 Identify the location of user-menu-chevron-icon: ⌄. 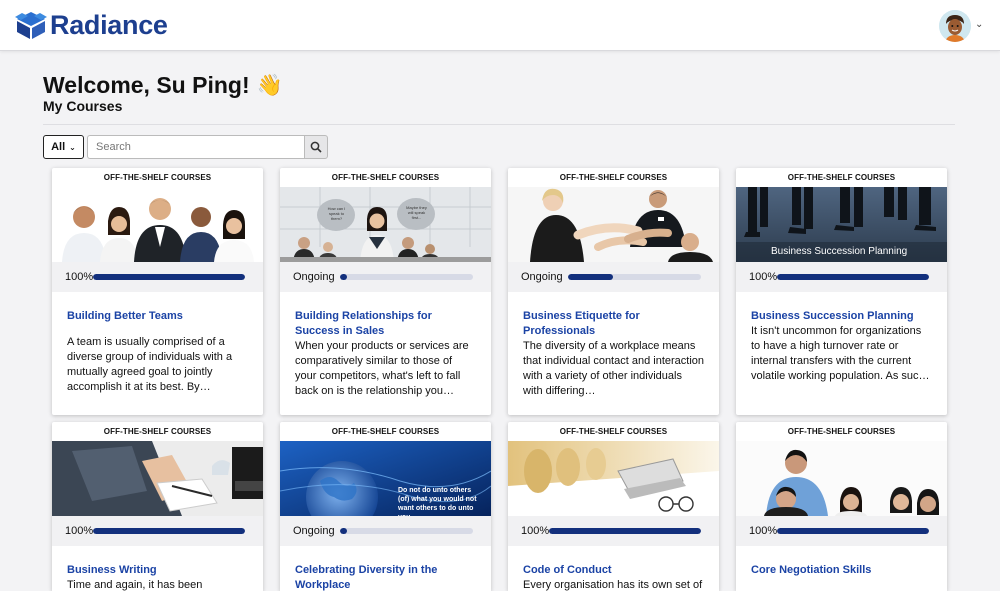
(979, 24).